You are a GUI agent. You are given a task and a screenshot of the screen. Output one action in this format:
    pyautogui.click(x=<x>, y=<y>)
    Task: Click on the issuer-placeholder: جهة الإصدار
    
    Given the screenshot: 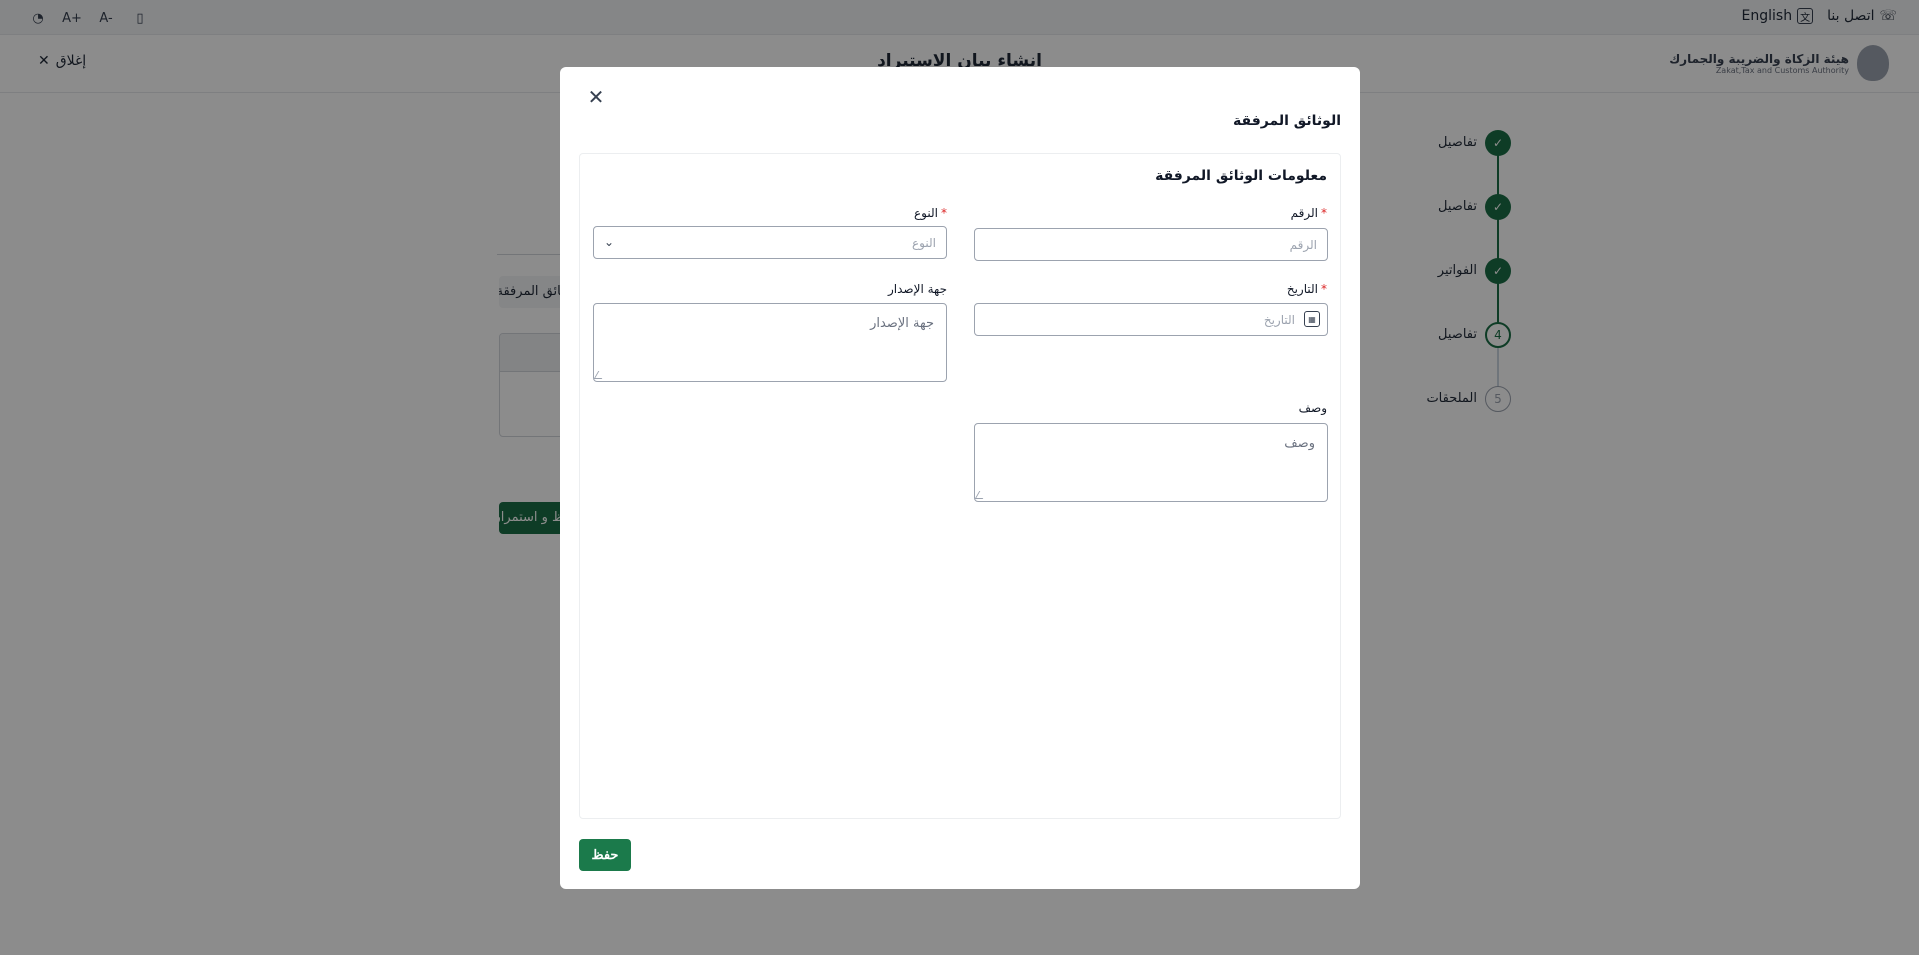 What is the action you would take?
    pyautogui.click(x=902, y=323)
    